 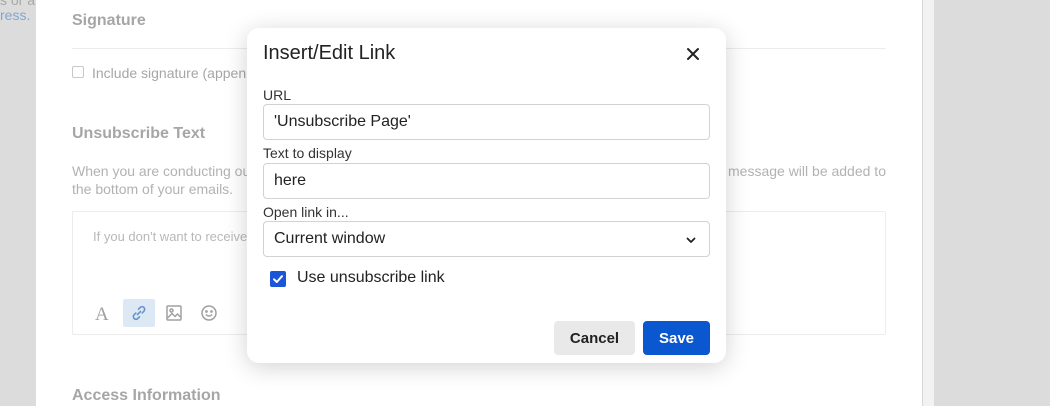 What do you see at coordinates (78, 72) in the screenshot?
I see `include-signature-checkbox` at bounding box center [78, 72].